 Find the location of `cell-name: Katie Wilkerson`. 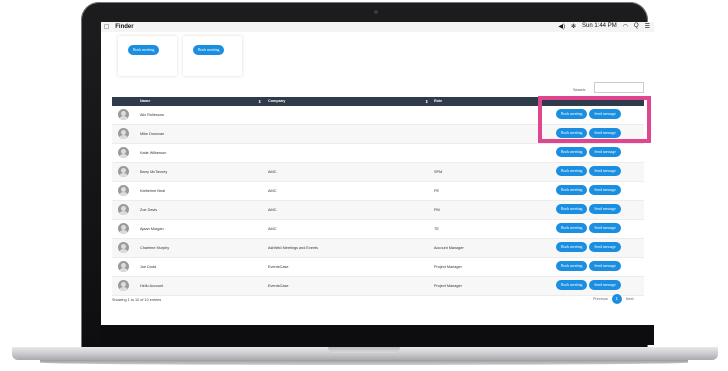

cell-name: Katie Wilkerson is located at coordinates (153, 153).